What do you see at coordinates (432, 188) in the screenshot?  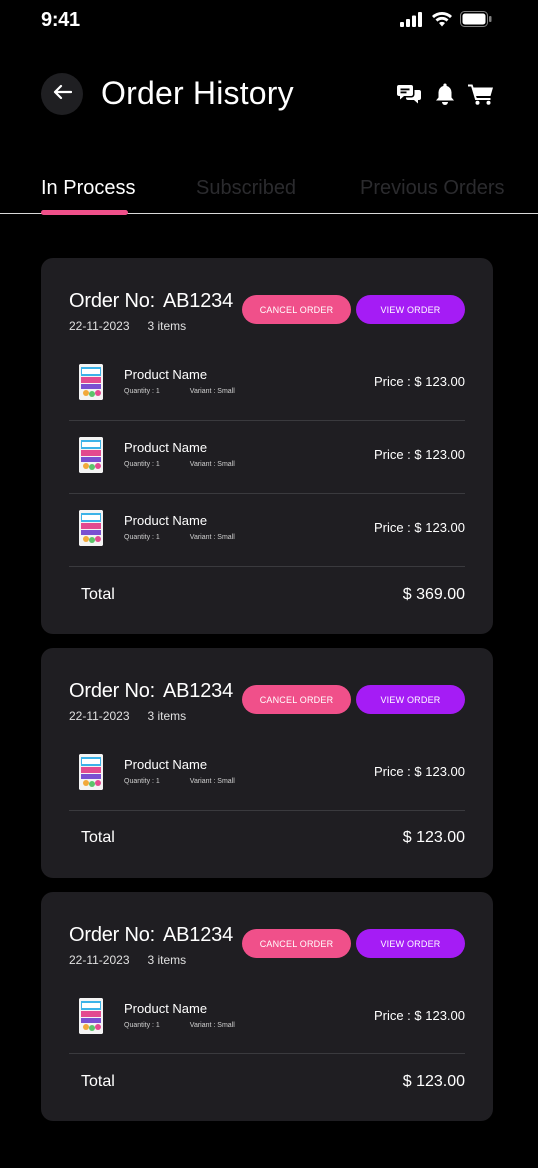 I see `tab-previous-orders: Previous Orders` at bounding box center [432, 188].